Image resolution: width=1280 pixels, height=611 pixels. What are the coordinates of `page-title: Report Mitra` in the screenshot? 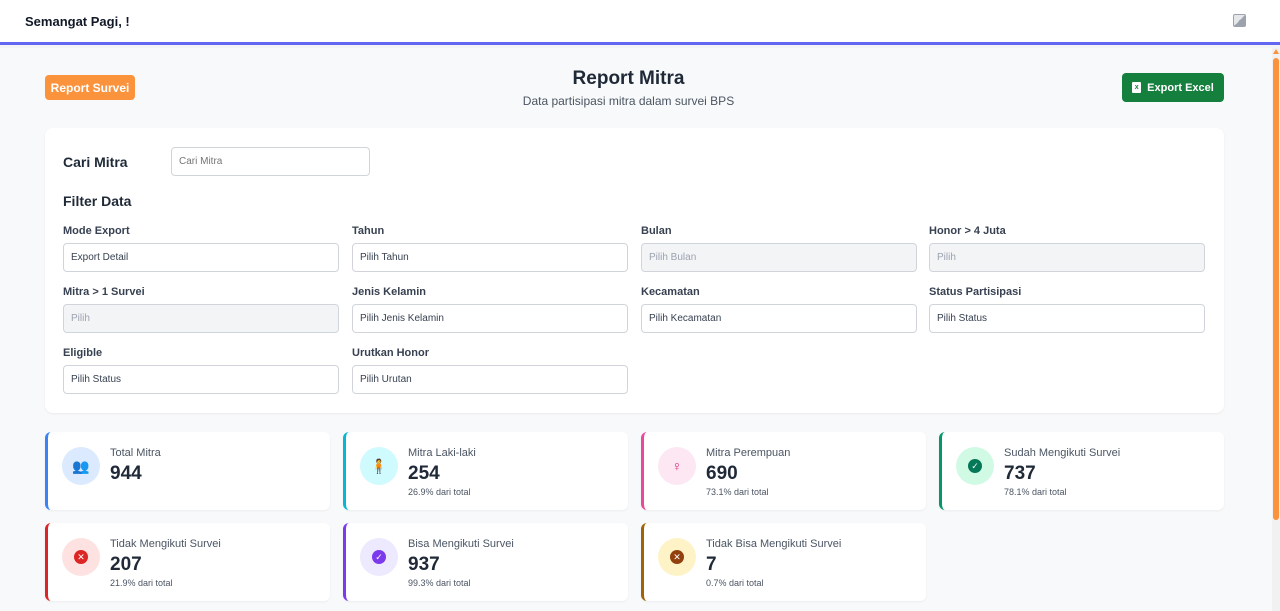 It's located at (628, 78).